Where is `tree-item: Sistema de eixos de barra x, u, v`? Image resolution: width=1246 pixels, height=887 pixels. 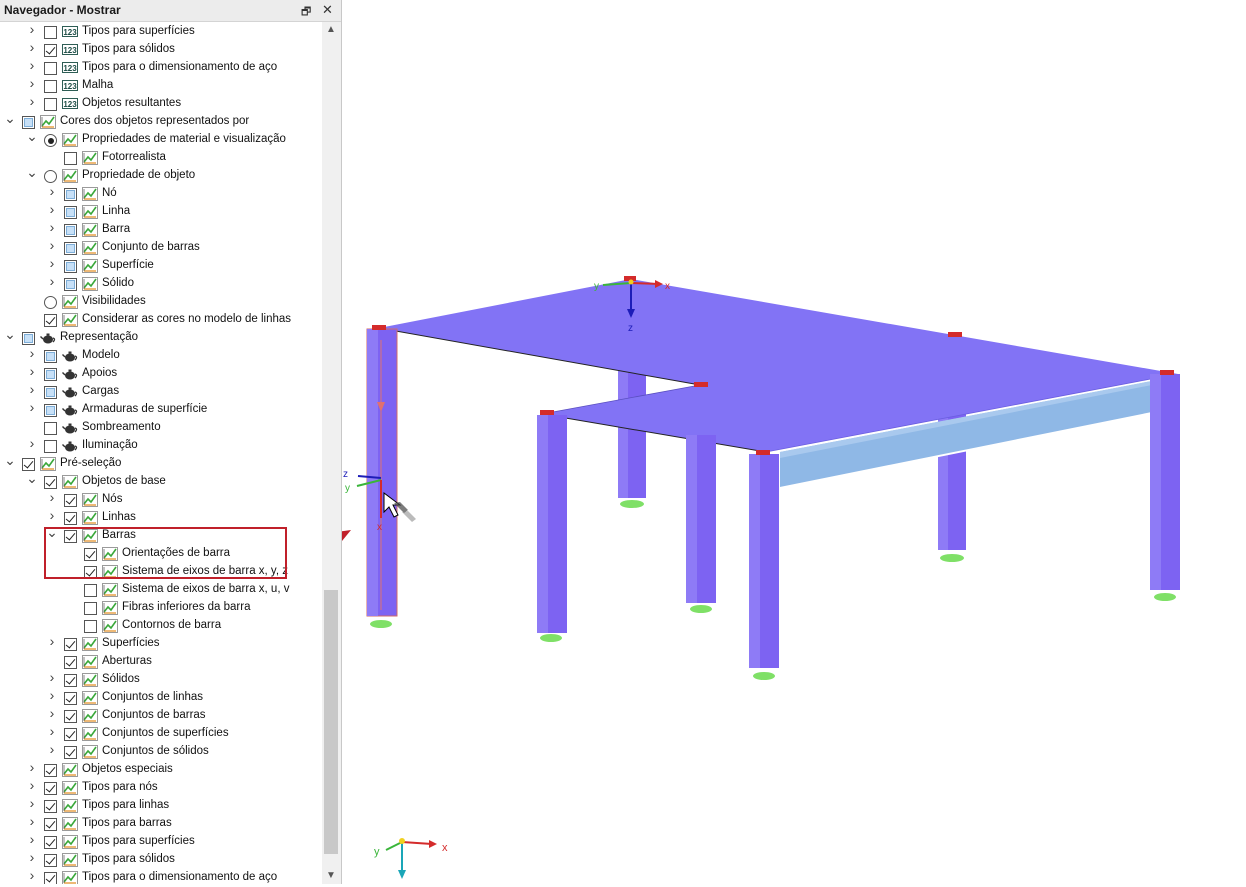
tree-item: Sistema de eixos de barra x, u, v is located at coordinates (161, 590).